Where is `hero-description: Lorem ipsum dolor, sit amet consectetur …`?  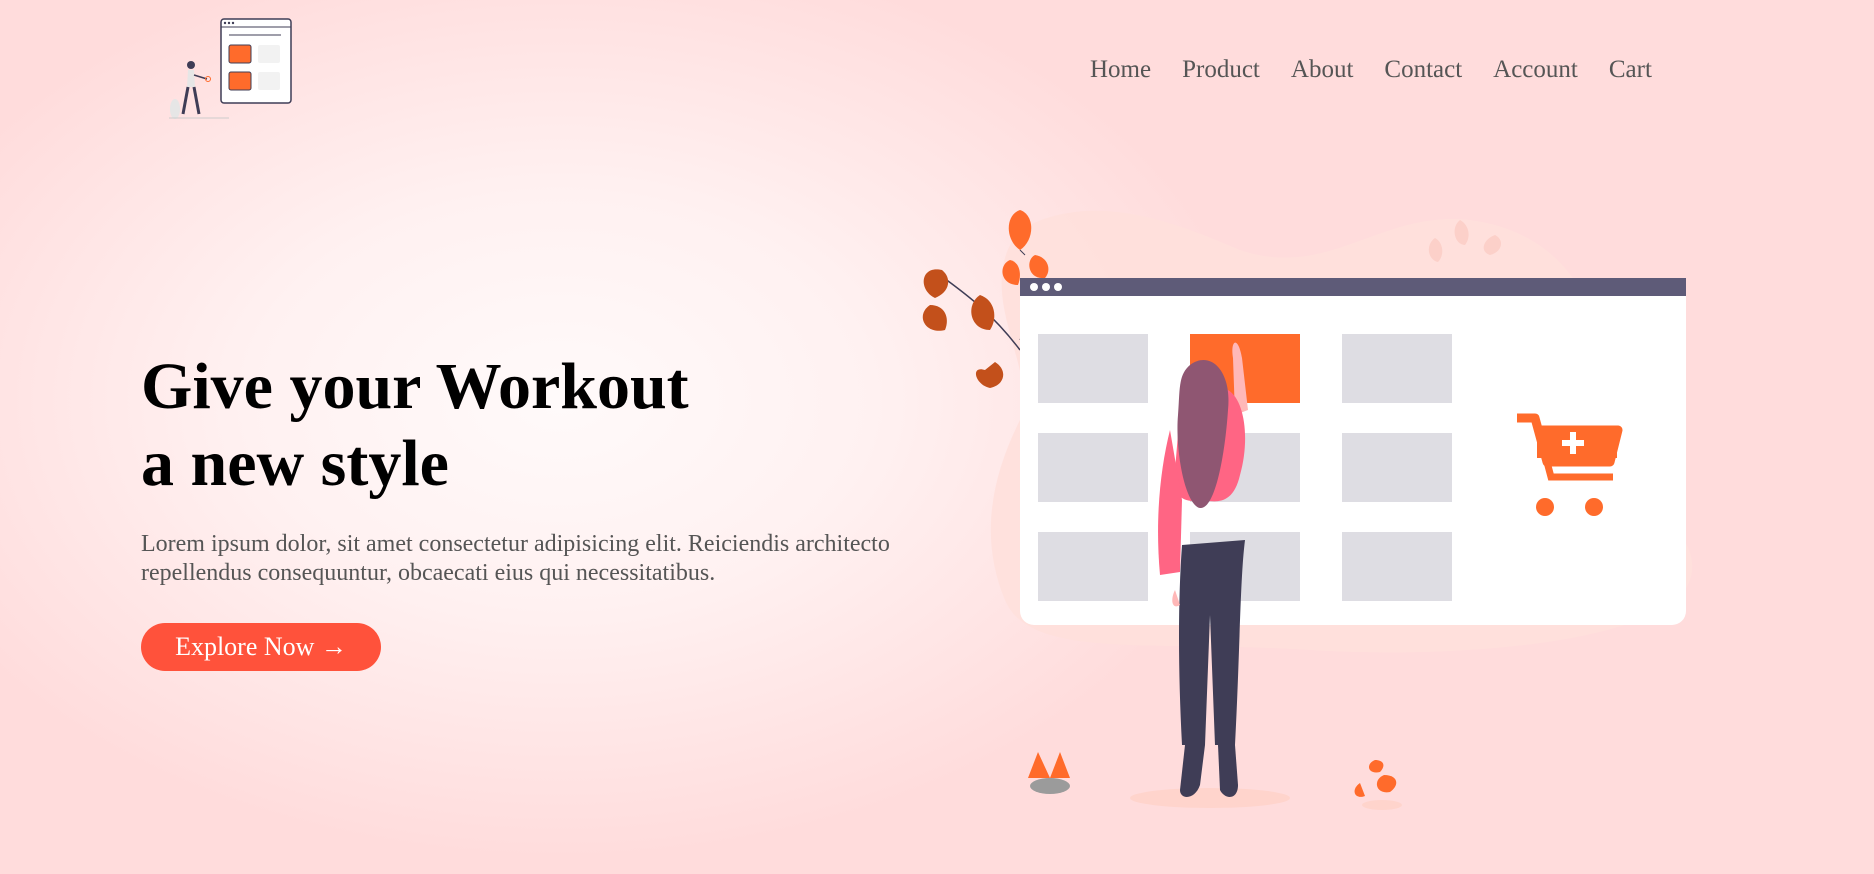 hero-description: Lorem ipsum dolor, sit amet consectetur … is located at coordinates (515, 558).